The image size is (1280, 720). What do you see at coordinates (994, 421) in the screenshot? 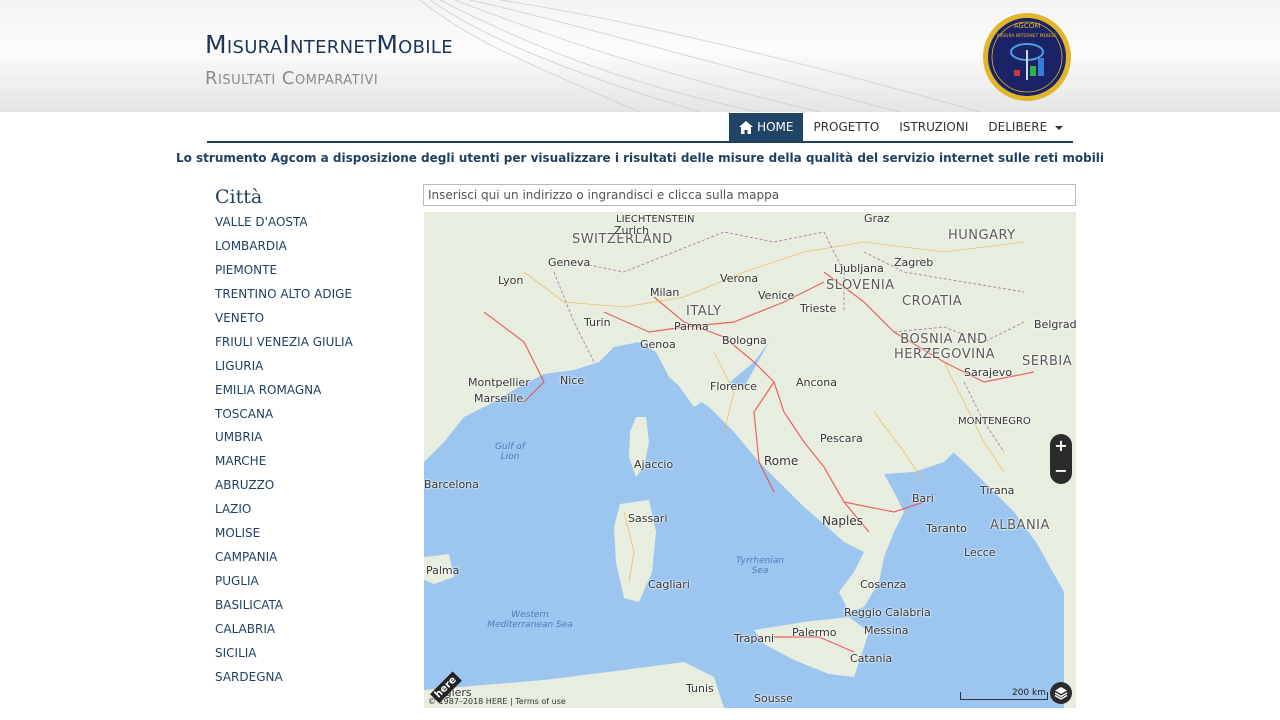
I see `map-country-label: MONTENEGRO` at bounding box center [994, 421].